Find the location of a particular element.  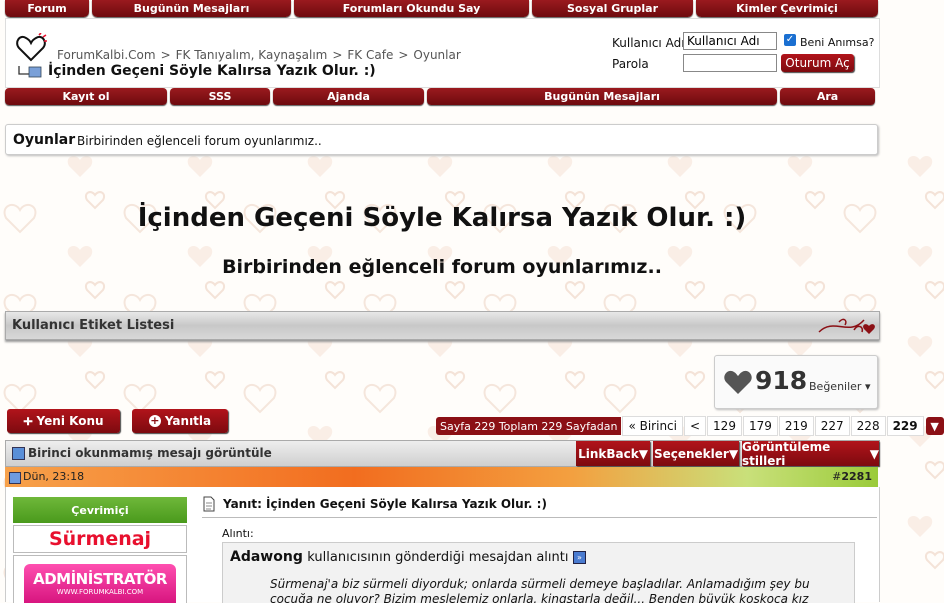

new-thread-label: Yeni Konu is located at coordinates (70, 421).